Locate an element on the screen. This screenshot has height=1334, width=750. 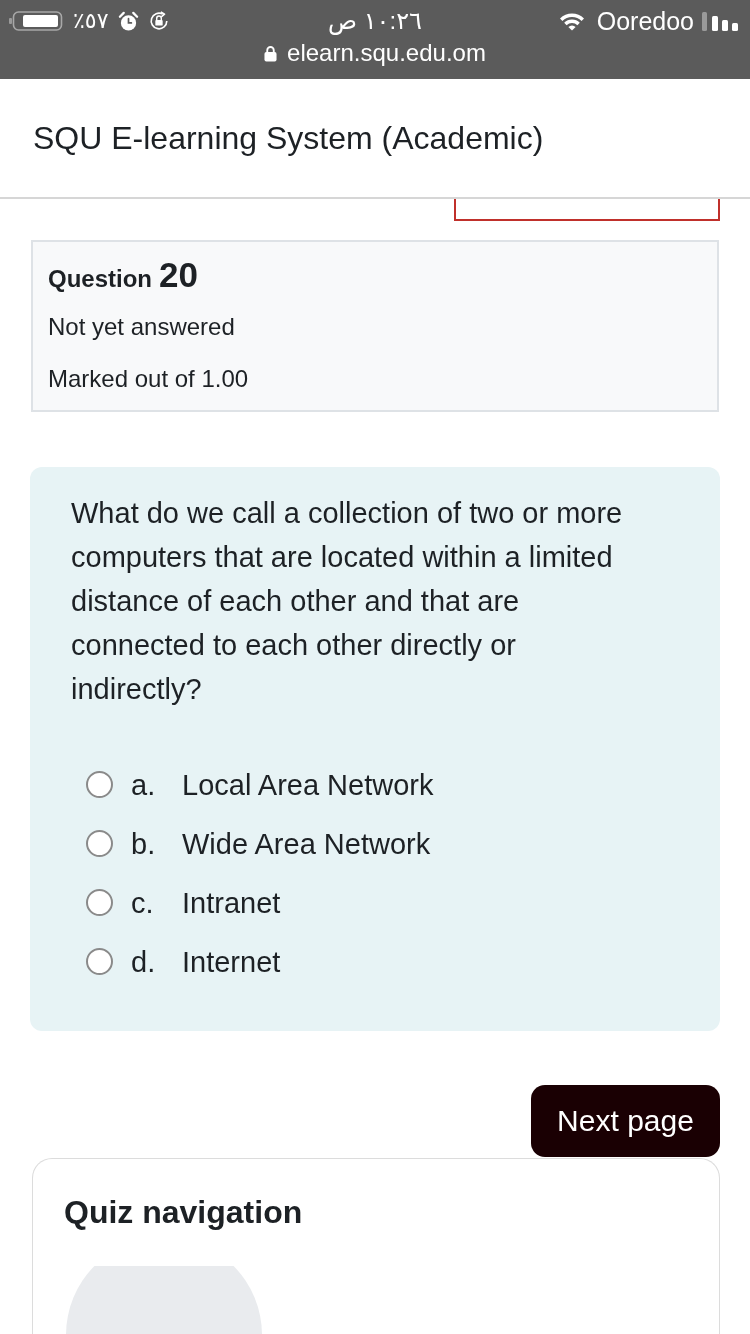
option-label: Intranet is located at coordinates (231, 902).